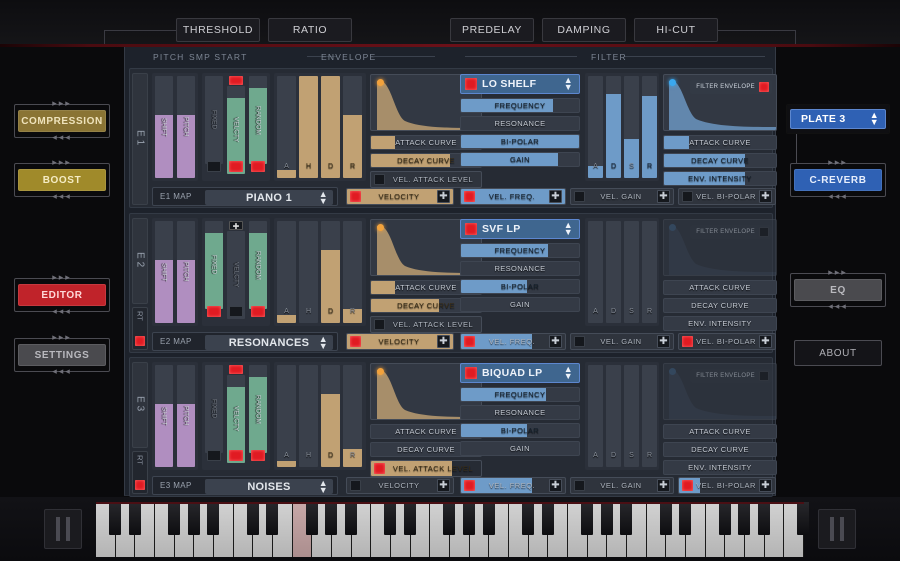 This screenshot has height=561, width=900. I want to click on filter-env-r-slider-E3: R, so click(649, 416).